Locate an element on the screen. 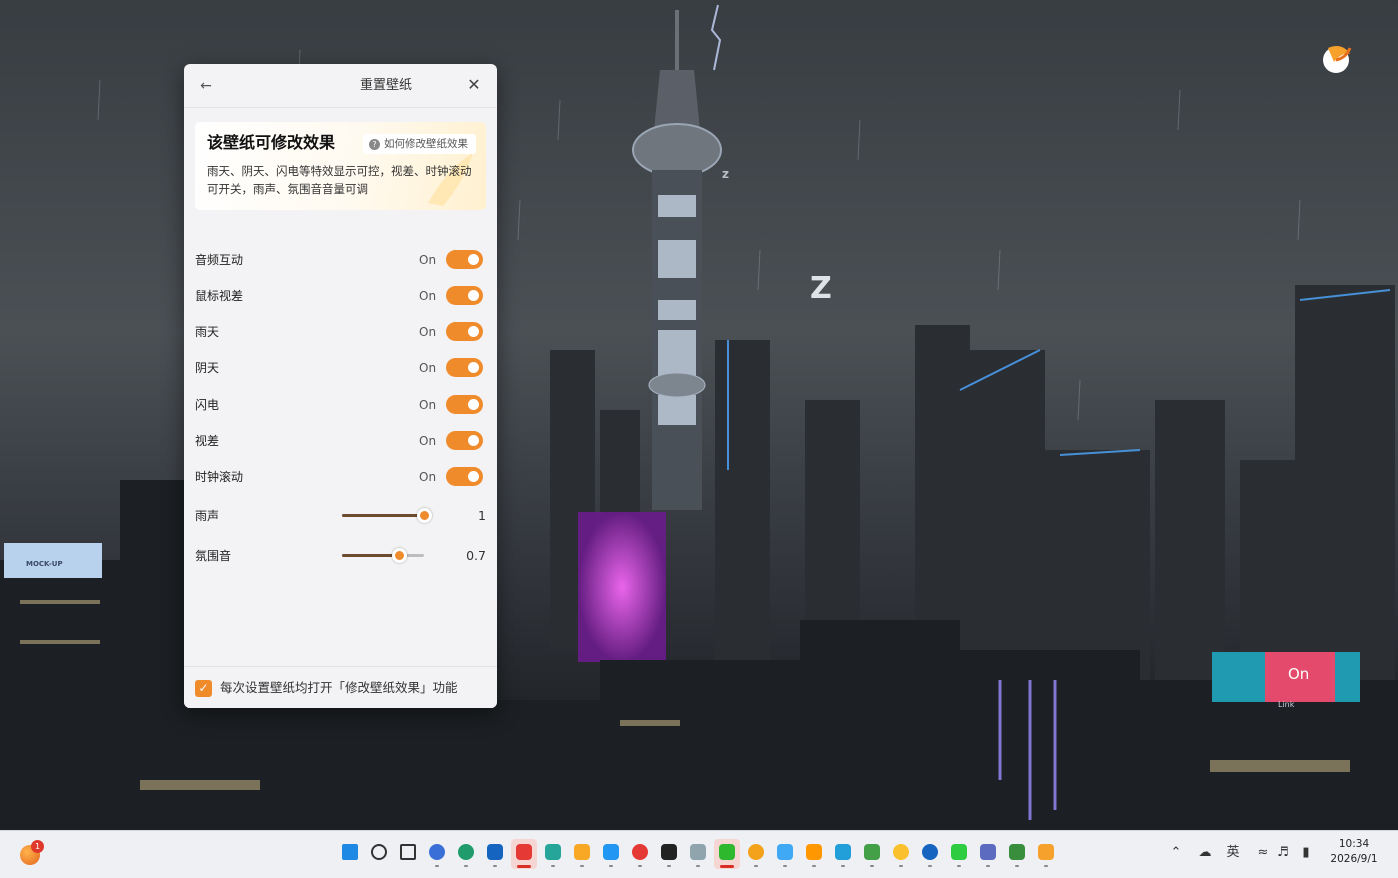 This screenshot has height=878, width=1398. calculator-icon is located at coordinates (785, 852).